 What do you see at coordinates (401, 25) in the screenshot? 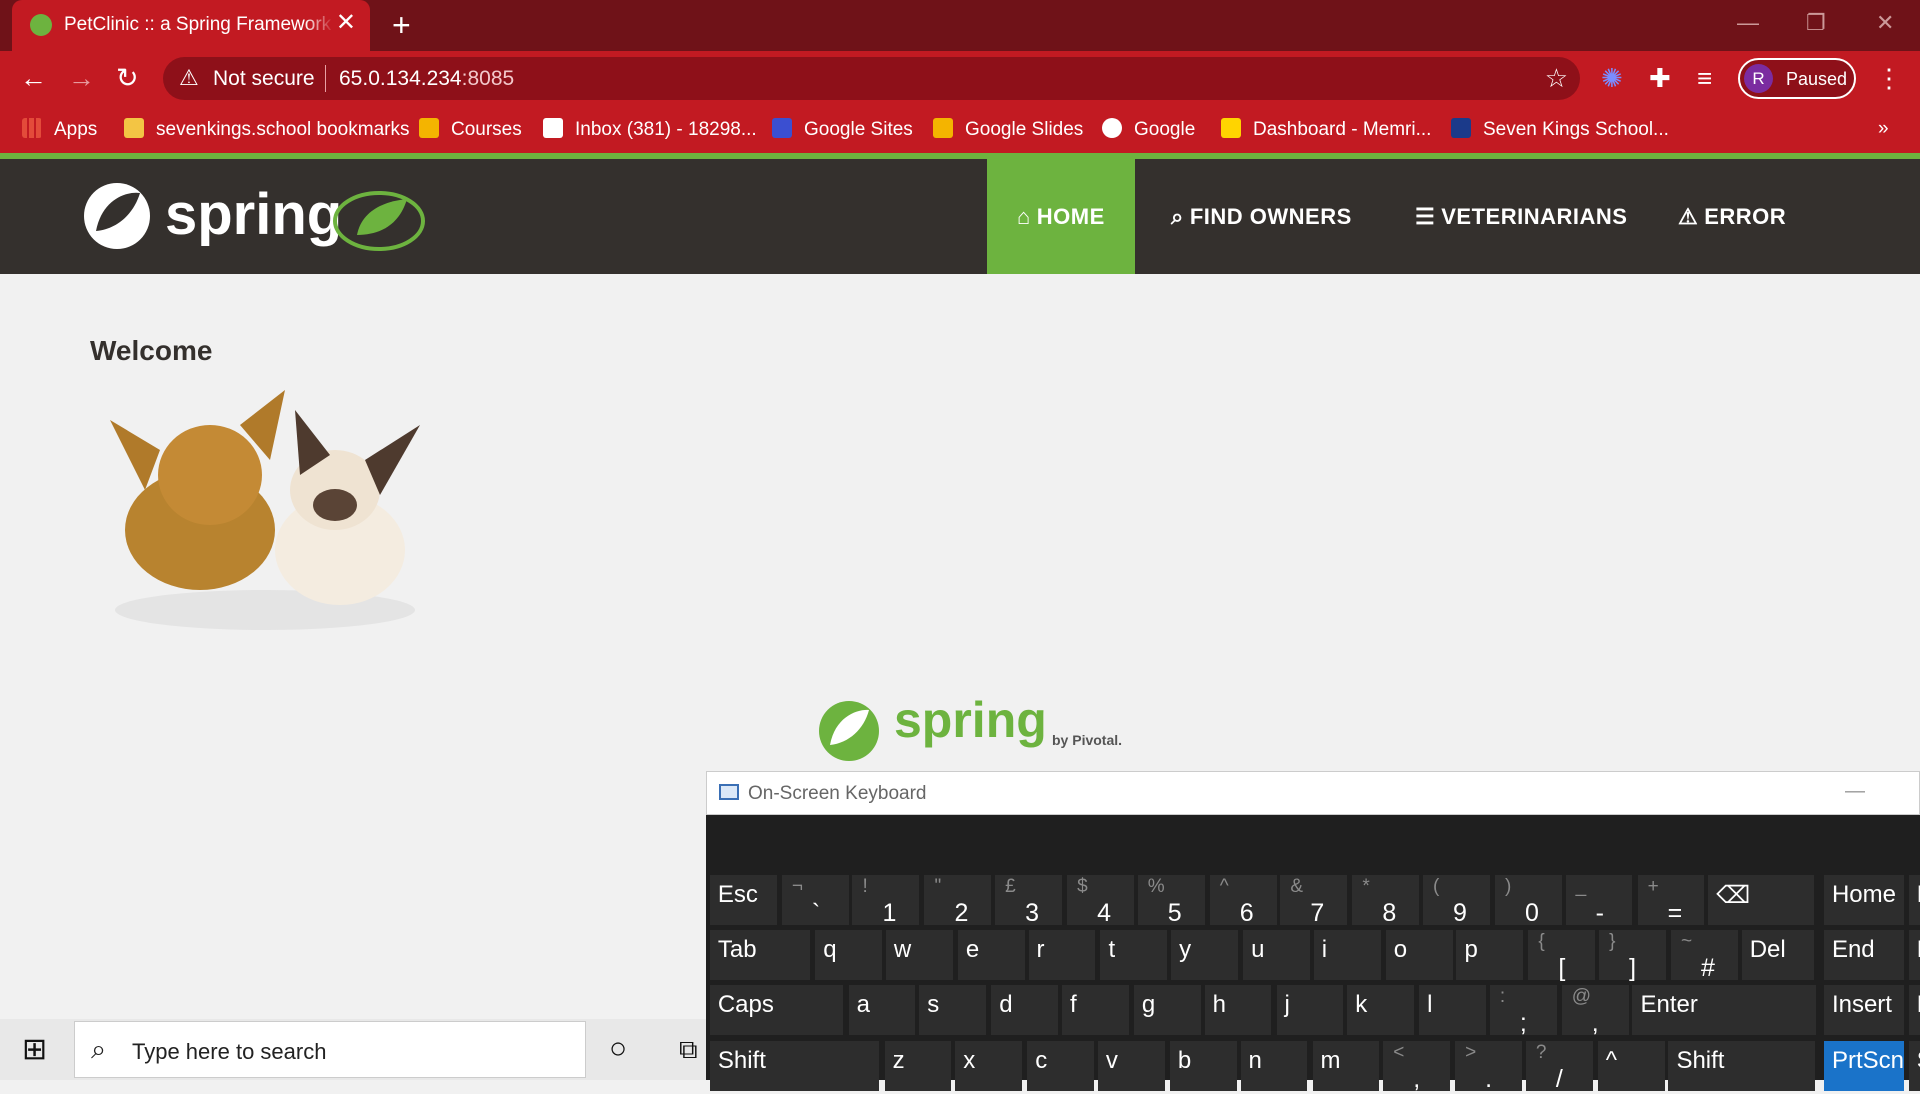
I see `new-tab-button: +` at bounding box center [401, 25].